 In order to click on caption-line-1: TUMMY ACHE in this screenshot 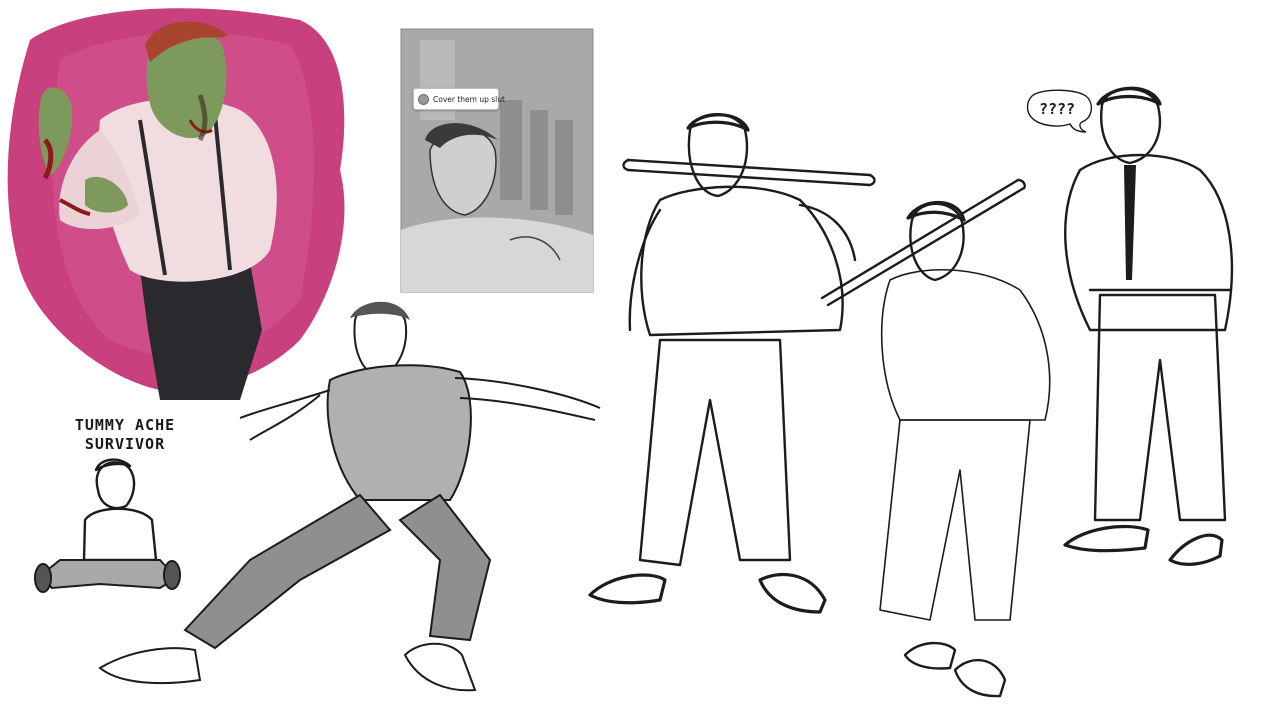, I will do `click(125, 425)`.